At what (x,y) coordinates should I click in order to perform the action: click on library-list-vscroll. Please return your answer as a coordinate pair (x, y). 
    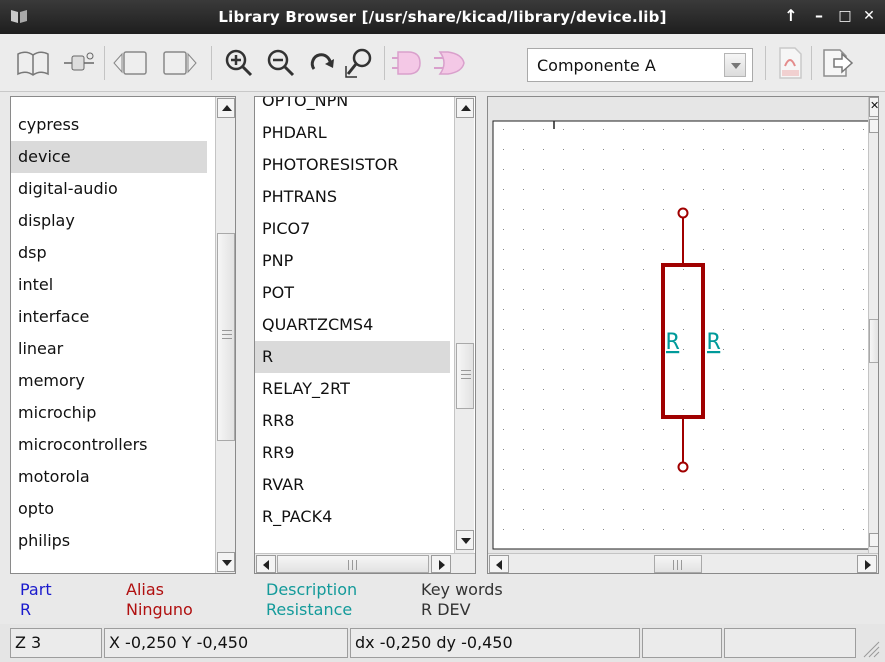
    Looking at the image, I should click on (225, 335).